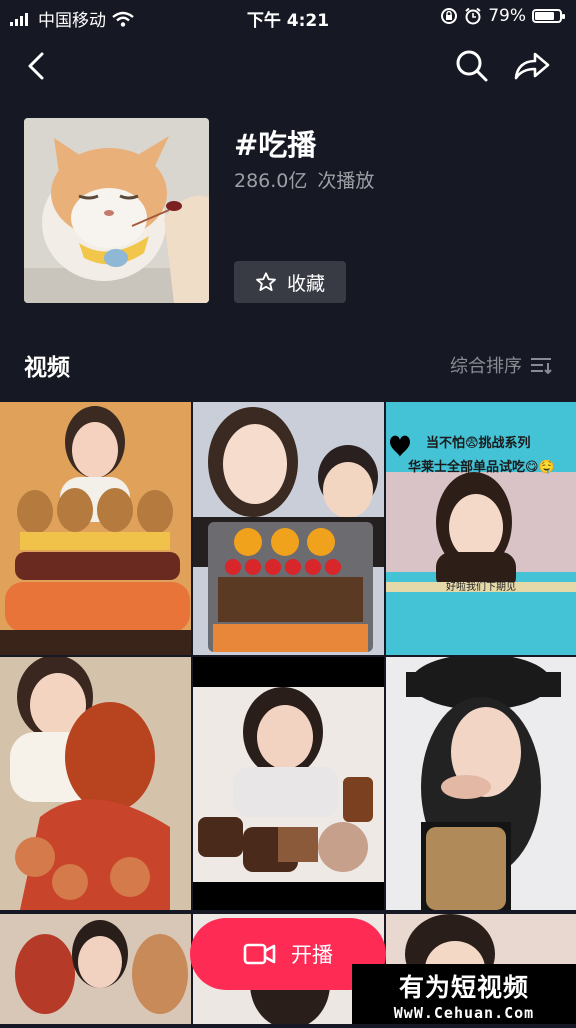  What do you see at coordinates (473, 16) in the screenshot?
I see `alarm-icon` at bounding box center [473, 16].